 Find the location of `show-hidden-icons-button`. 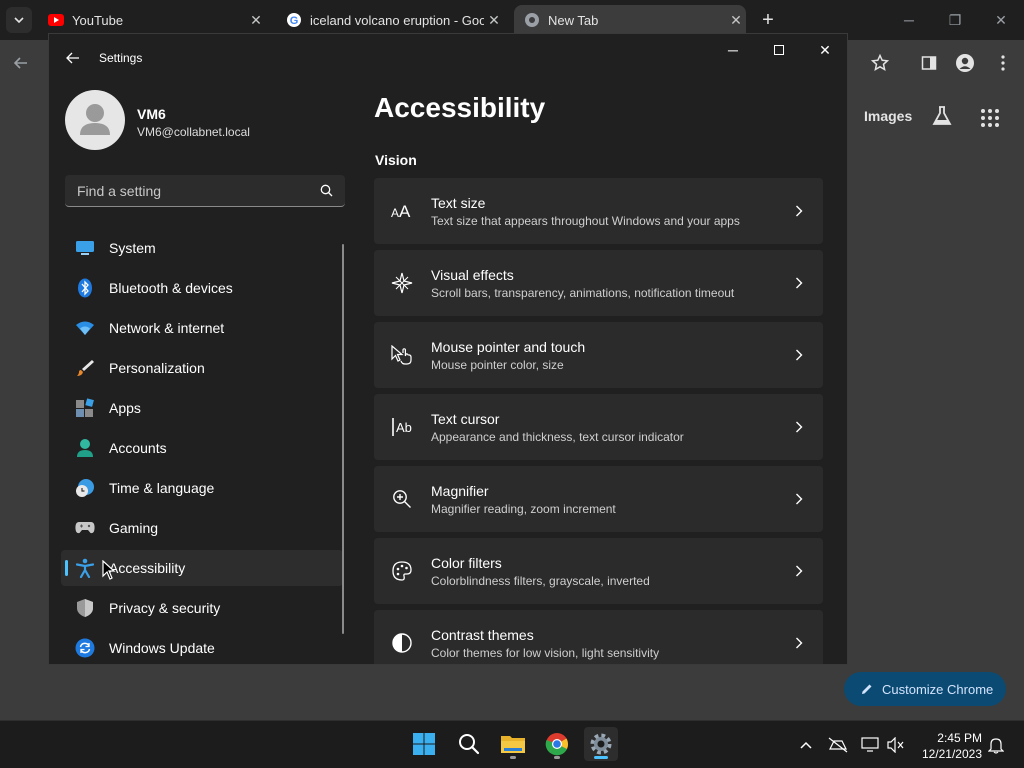

show-hidden-icons-button is located at coordinates (806, 745).